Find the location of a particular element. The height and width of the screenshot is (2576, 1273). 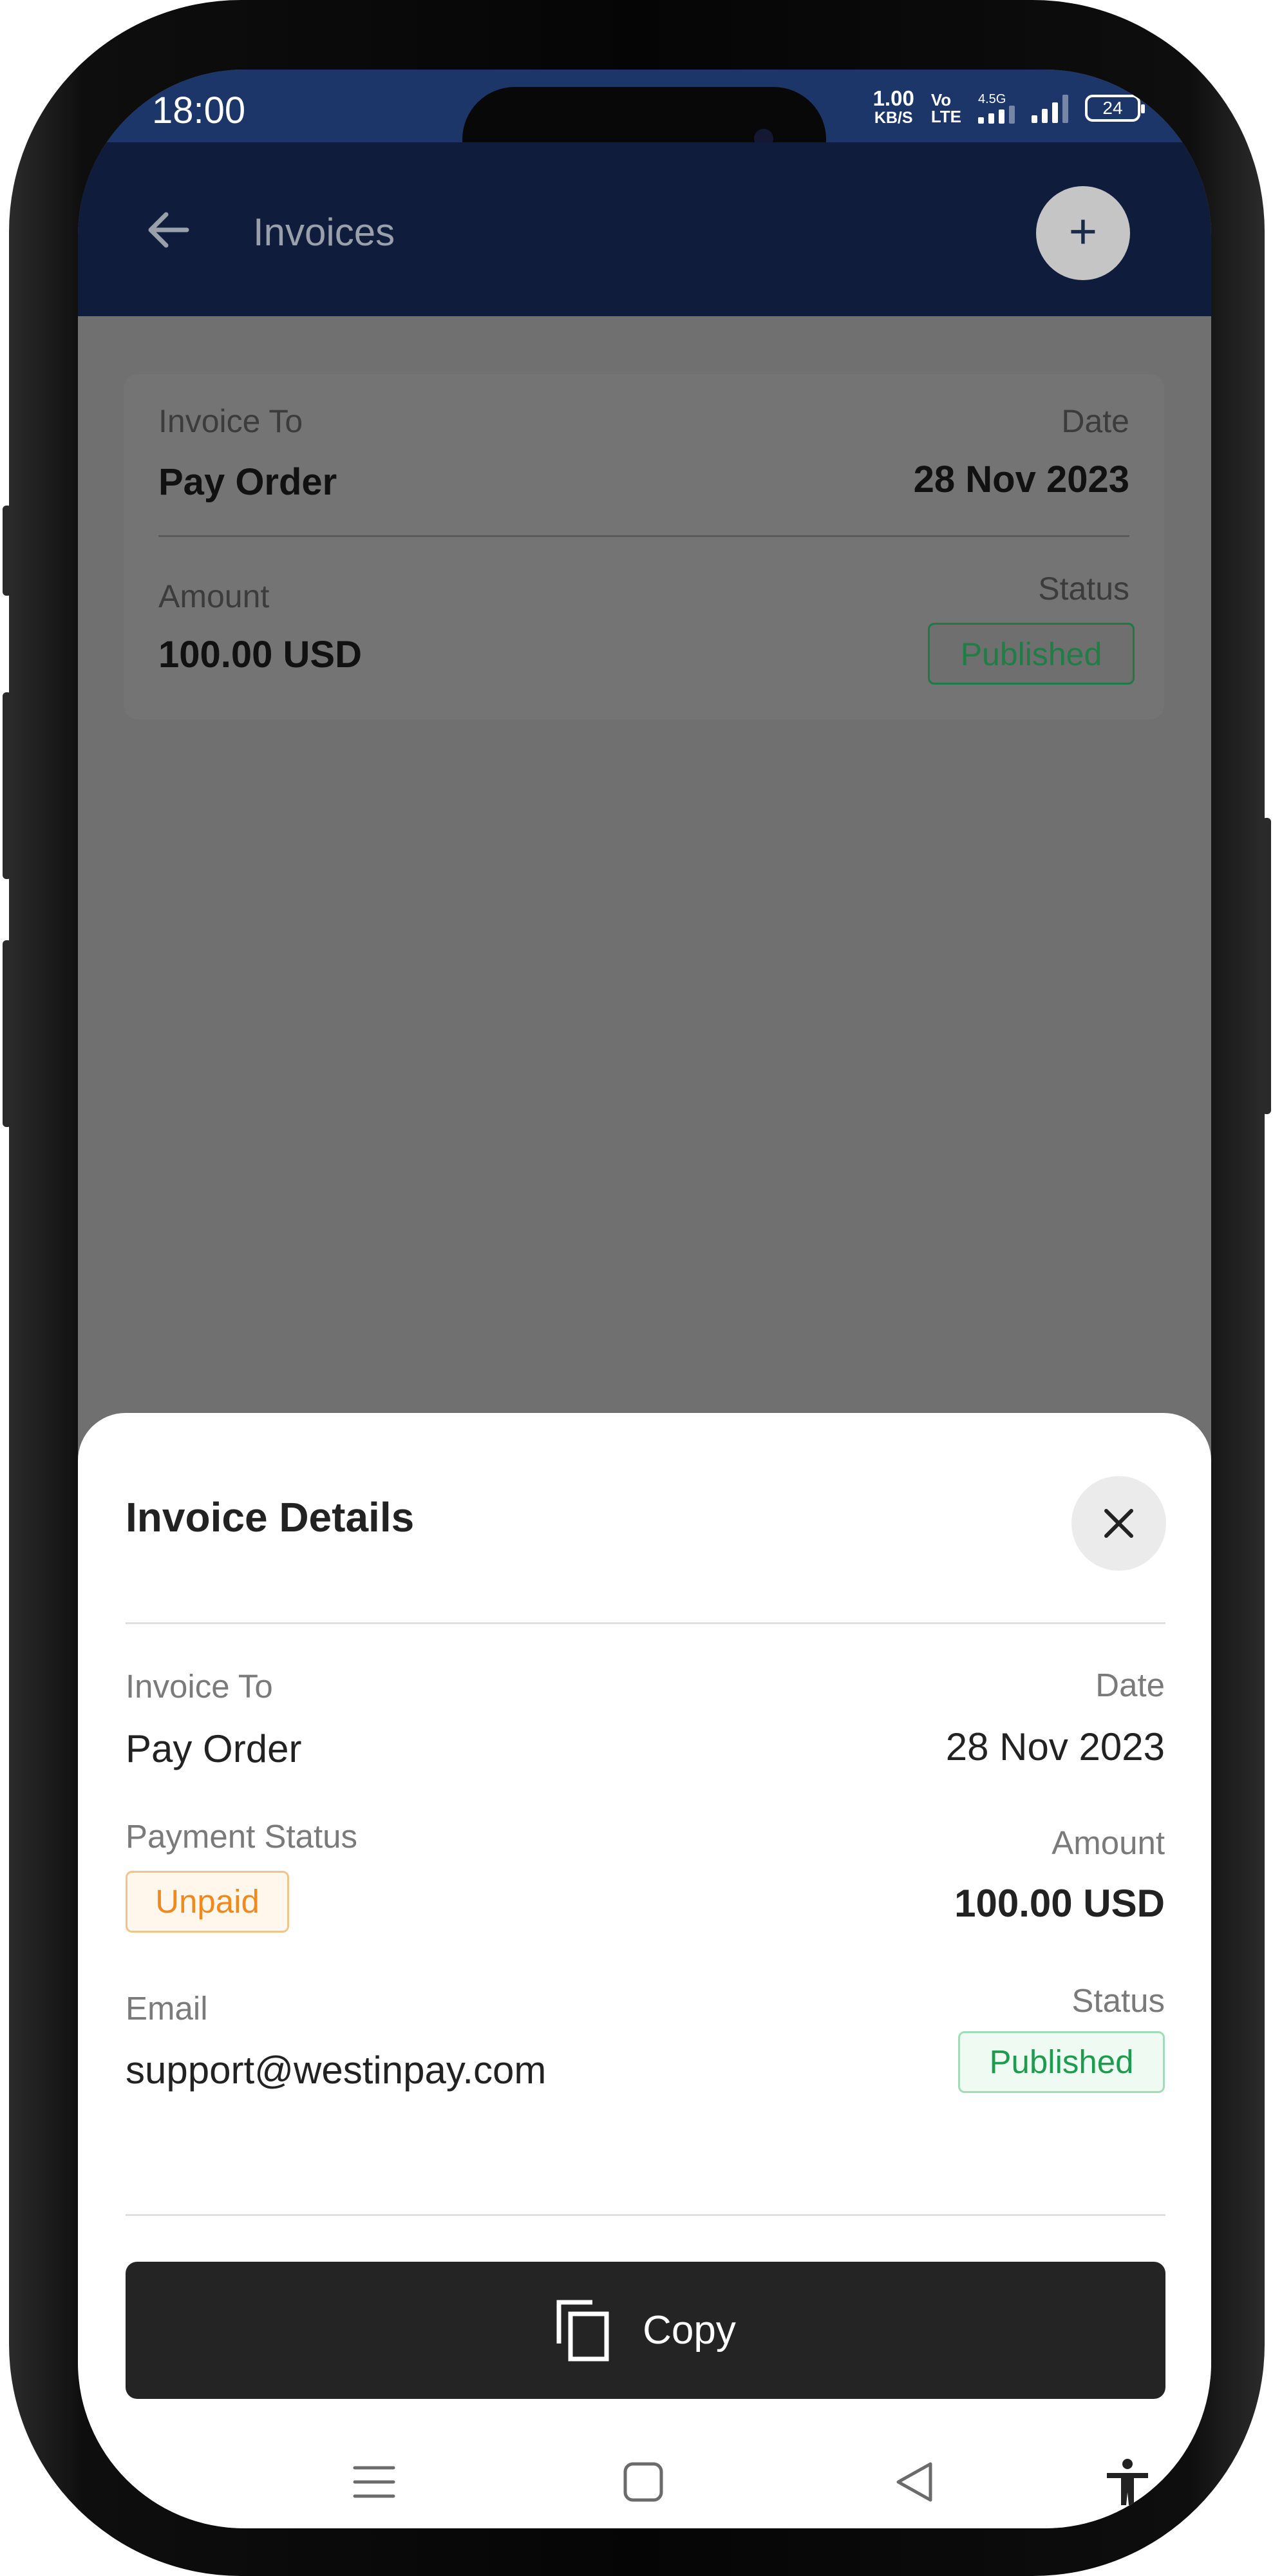

volume-down-button is located at coordinates (7, 1033).